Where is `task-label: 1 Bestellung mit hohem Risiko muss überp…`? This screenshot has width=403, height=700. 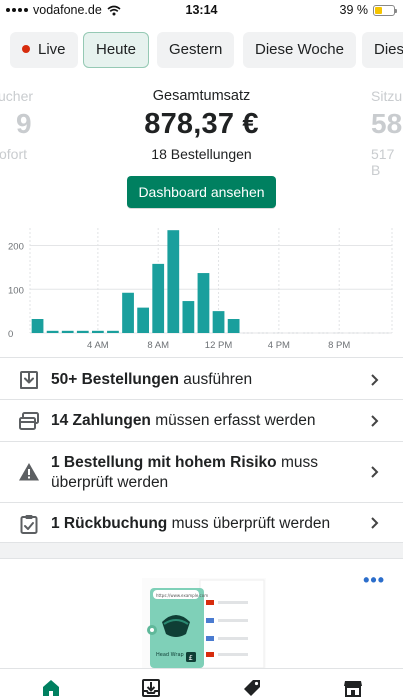 task-label: 1 Bestellung mit hohem Risiko muss überp… is located at coordinates (184, 472).